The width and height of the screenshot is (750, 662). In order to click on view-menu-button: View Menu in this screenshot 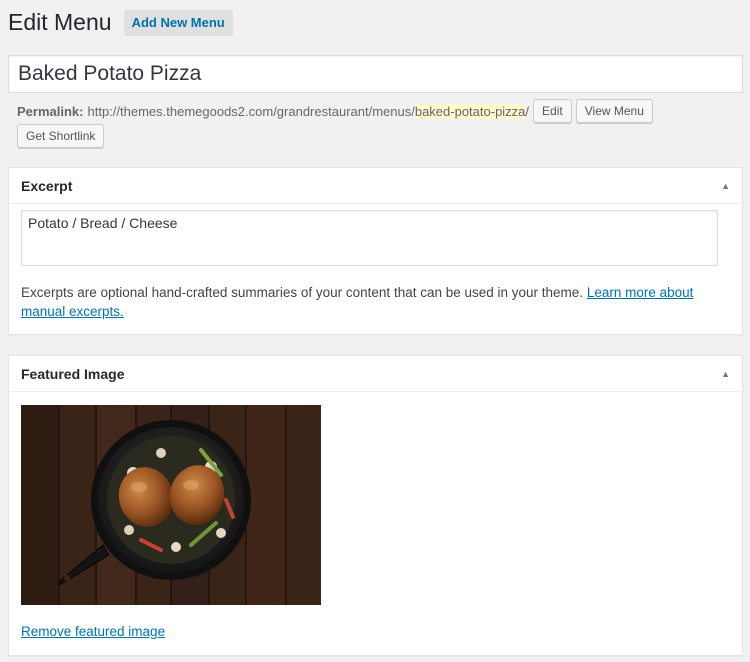, I will do `click(614, 111)`.